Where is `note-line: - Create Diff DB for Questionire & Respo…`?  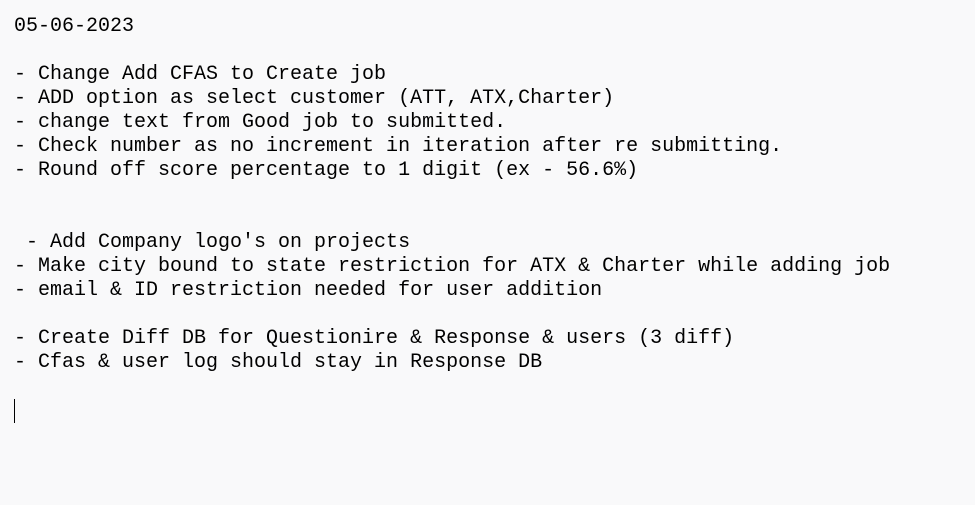
note-line: - Create Diff DB for Questionire & Respo… is located at coordinates (374, 338).